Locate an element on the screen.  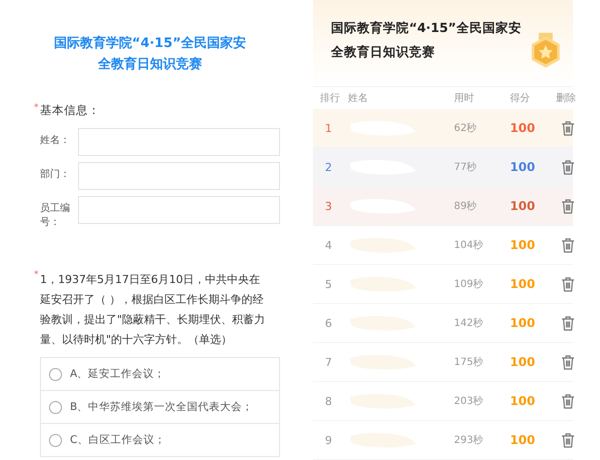
column-header: 姓名 is located at coordinates (358, 98).